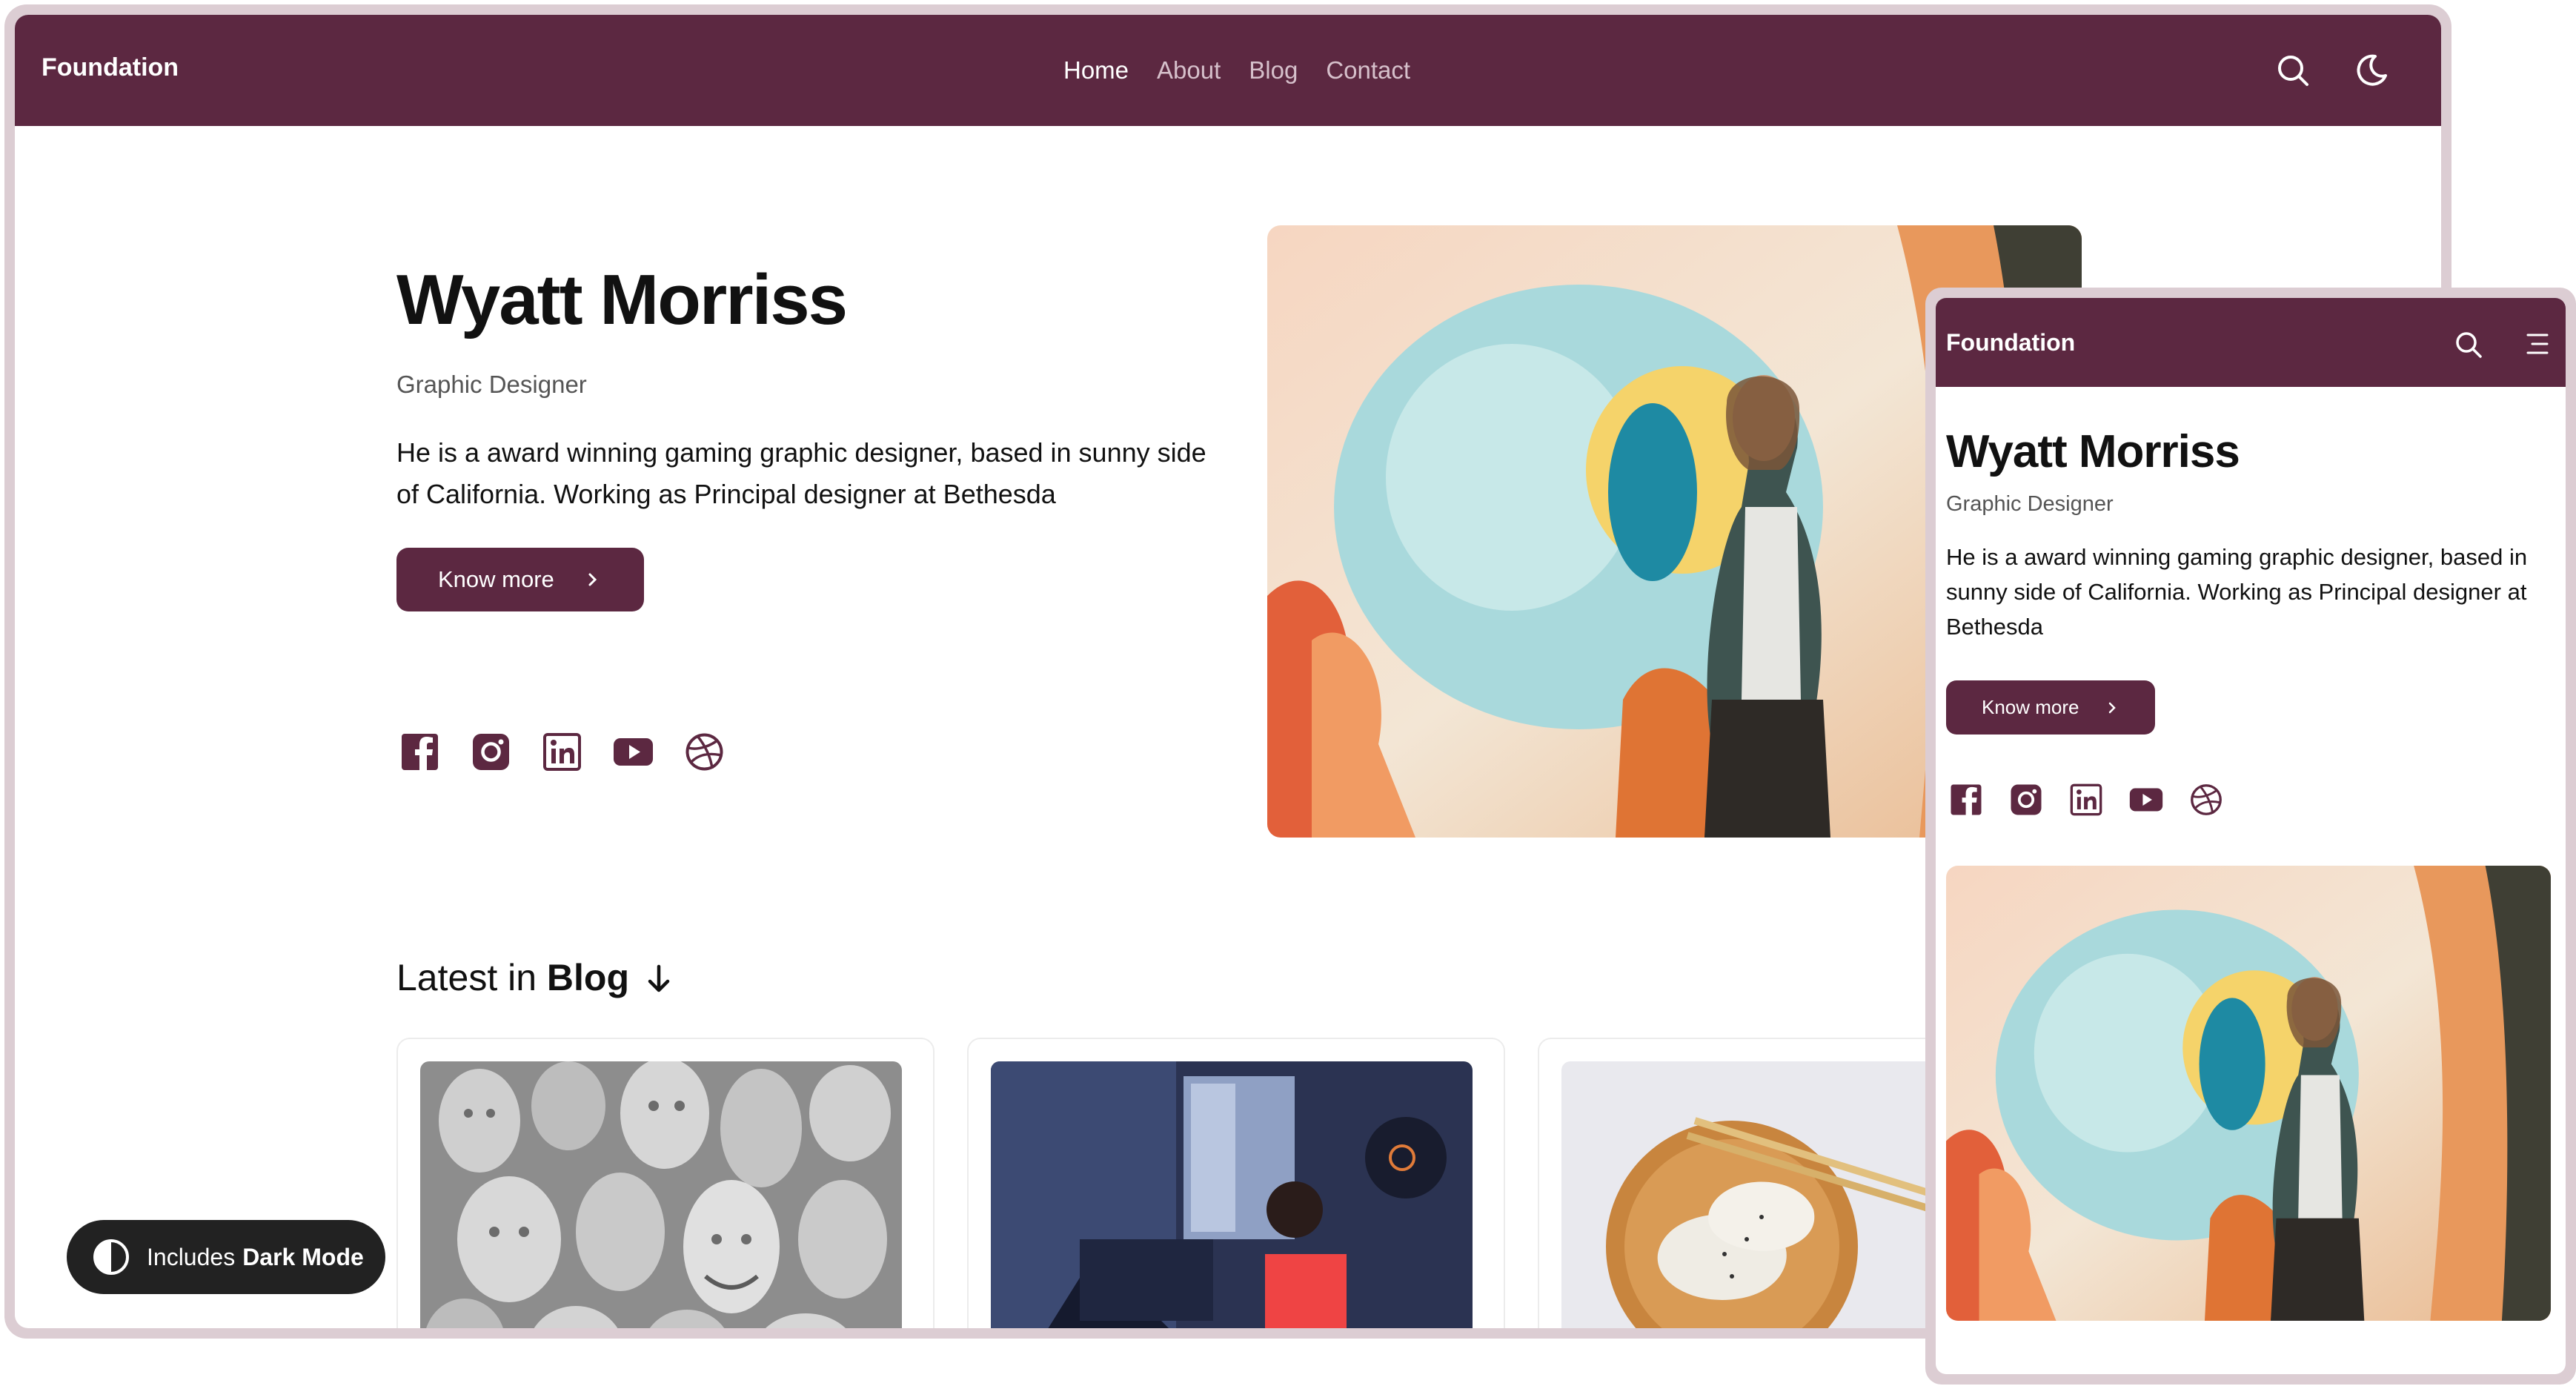 This screenshot has height=1386, width=2576. Describe the element at coordinates (2535, 344) in the screenshot. I see `menu-icon` at that location.